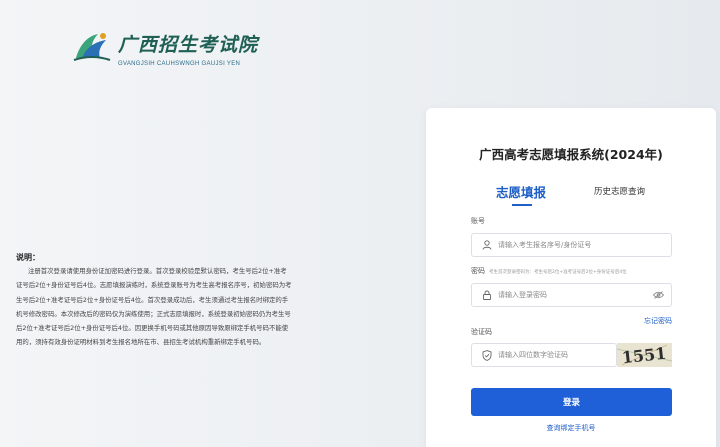 The image size is (720, 447). What do you see at coordinates (658, 295) in the screenshot?
I see `hide-password-icon` at bounding box center [658, 295].